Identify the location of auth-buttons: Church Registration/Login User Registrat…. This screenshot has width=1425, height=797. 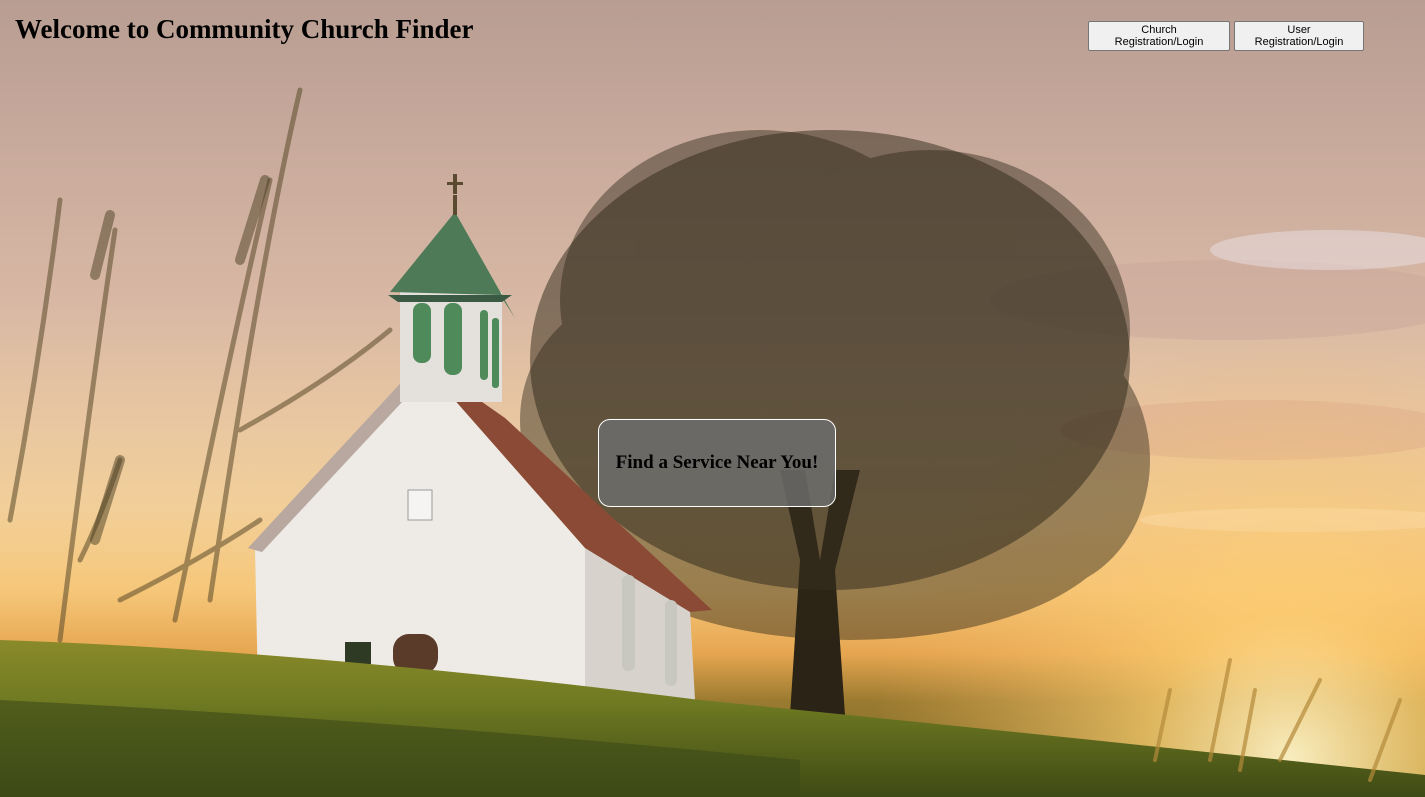
(1226, 36).